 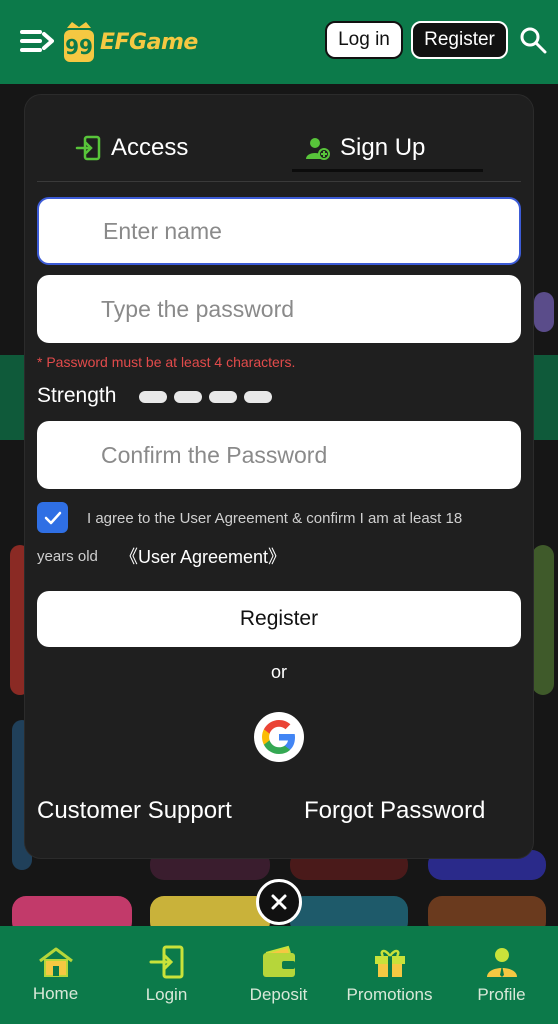 I want to click on close-icon, so click(x=279, y=902).